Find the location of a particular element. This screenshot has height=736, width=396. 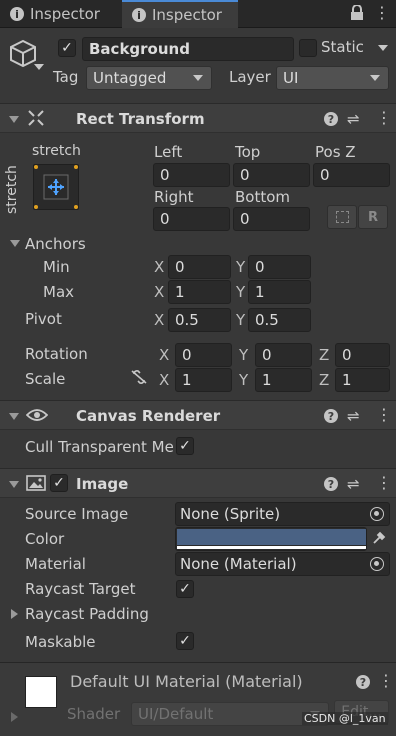

rect-transform-title: Rect Transform is located at coordinates (140, 119).